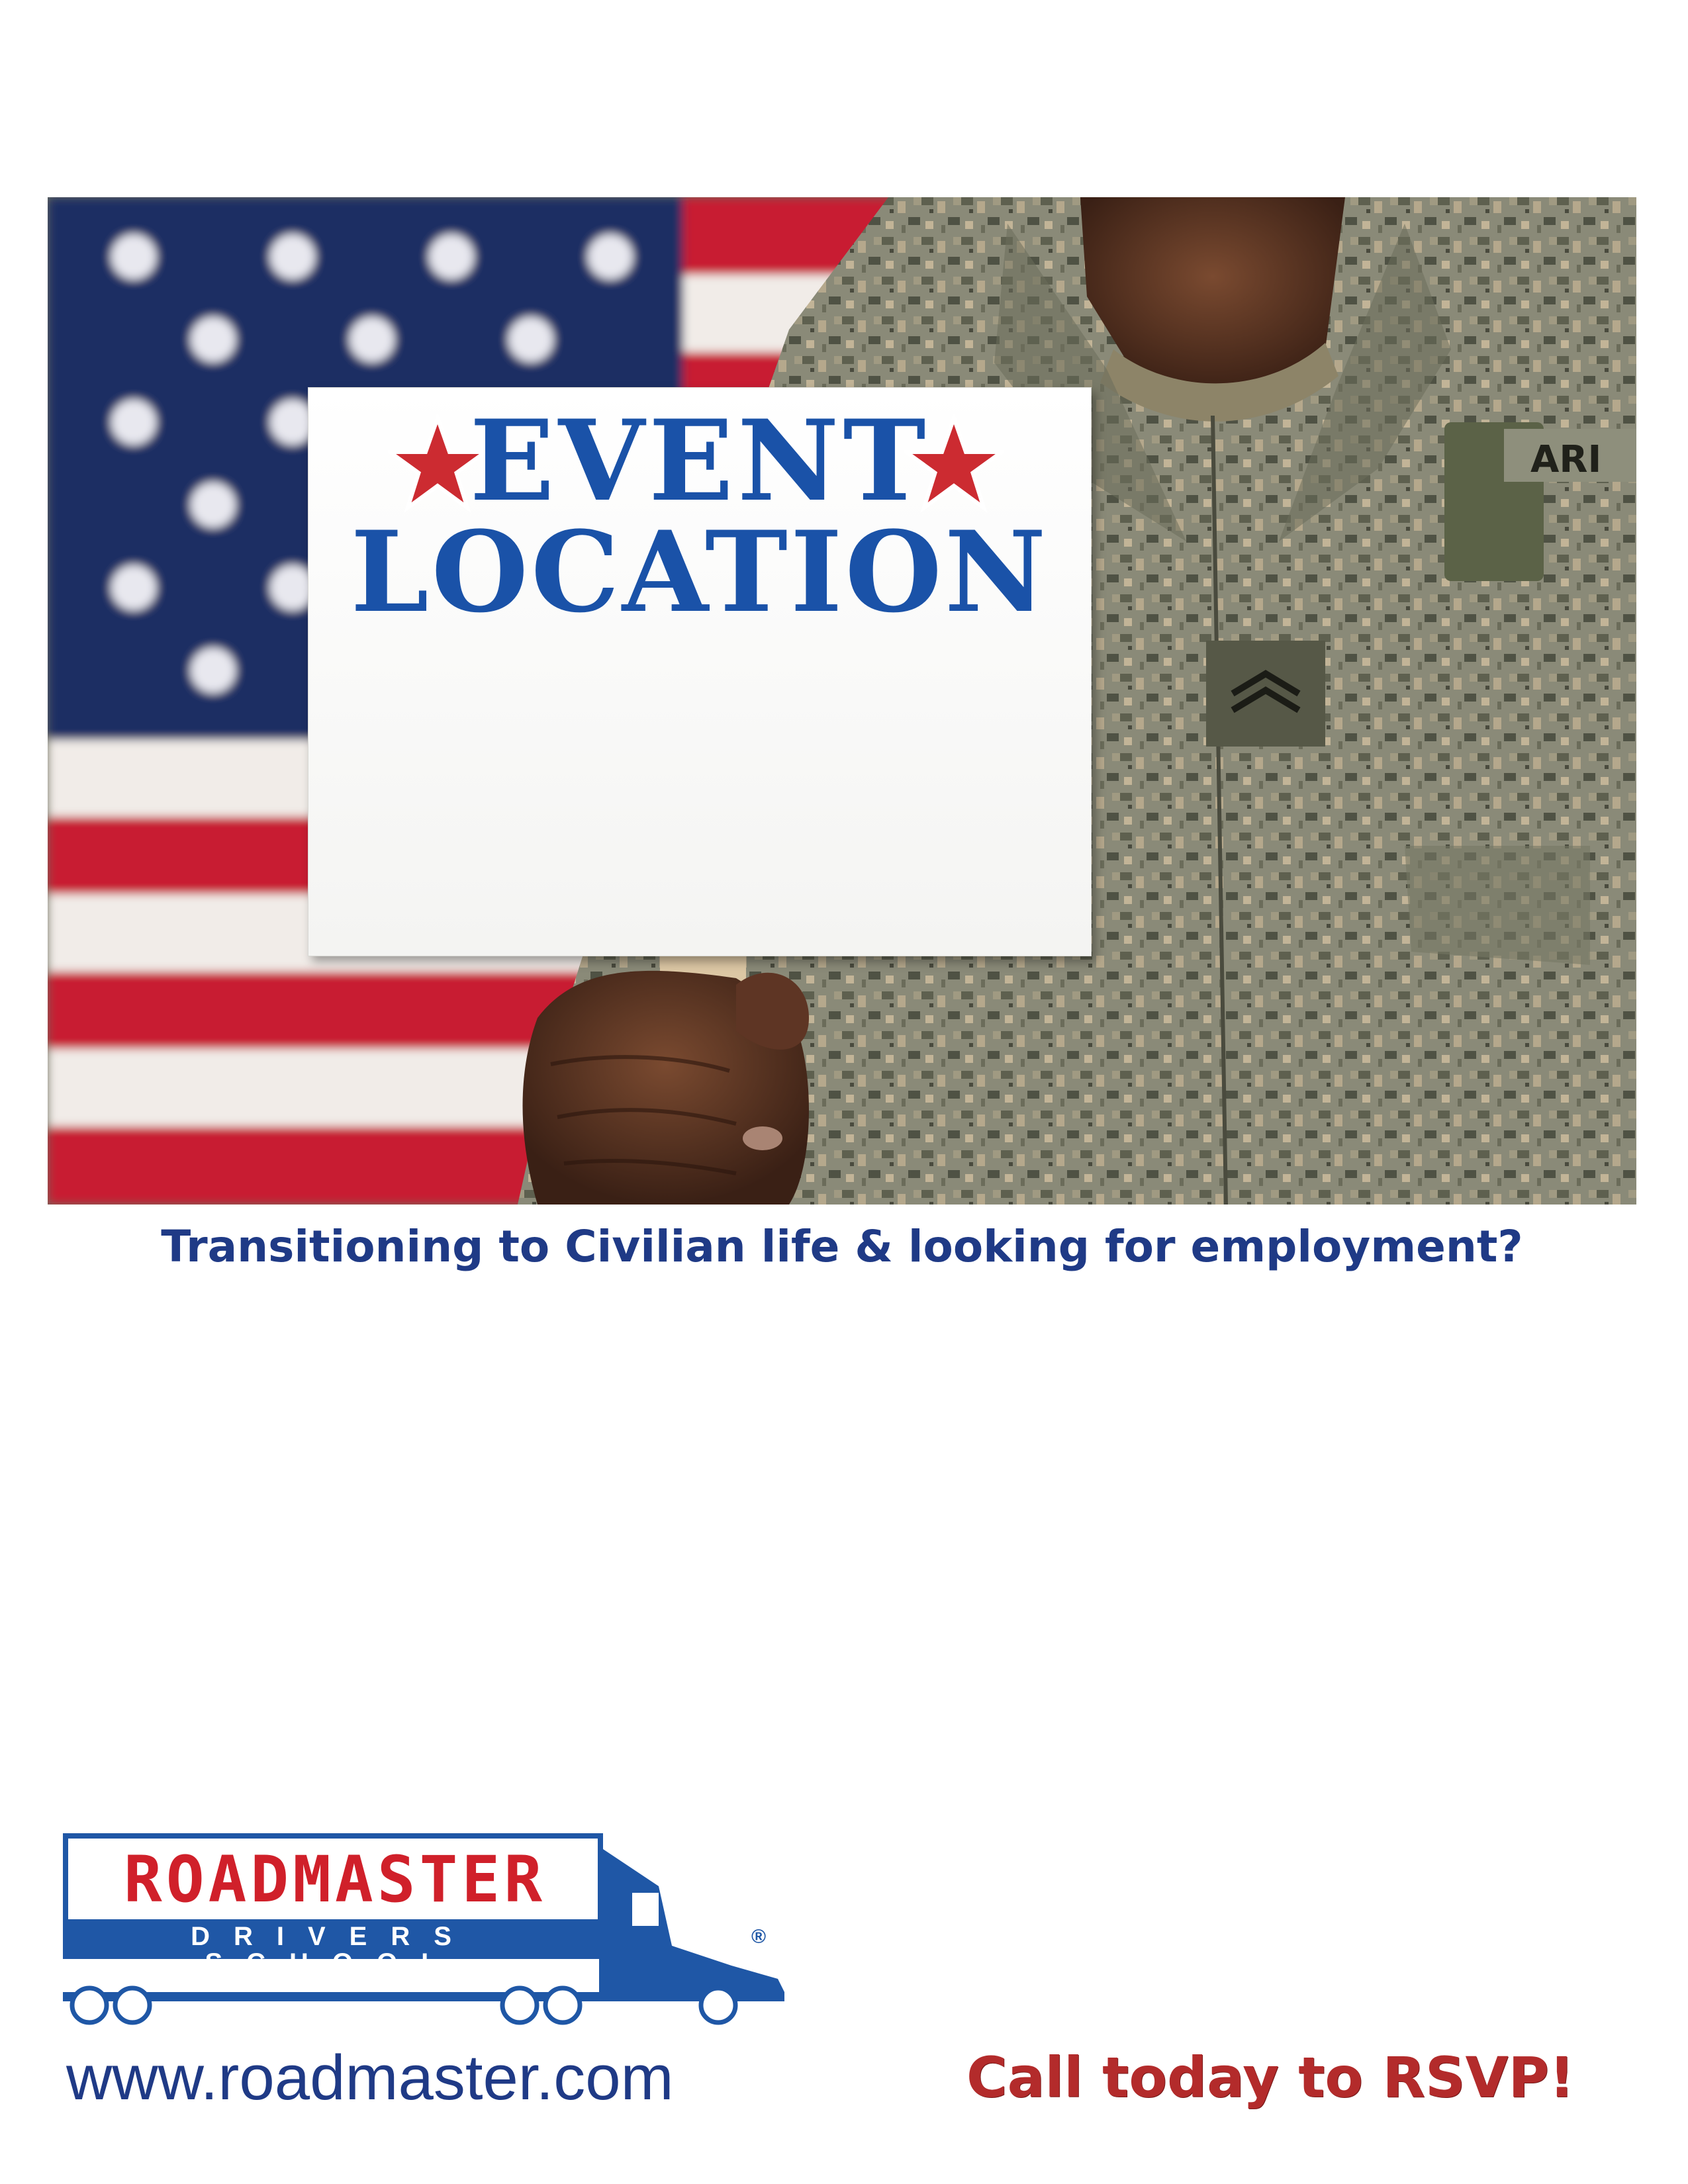  Describe the element at coordinates (333, 1950) in the screenshot. I see `logo-subtitle: DRIVERS SCHOOL` at that location.